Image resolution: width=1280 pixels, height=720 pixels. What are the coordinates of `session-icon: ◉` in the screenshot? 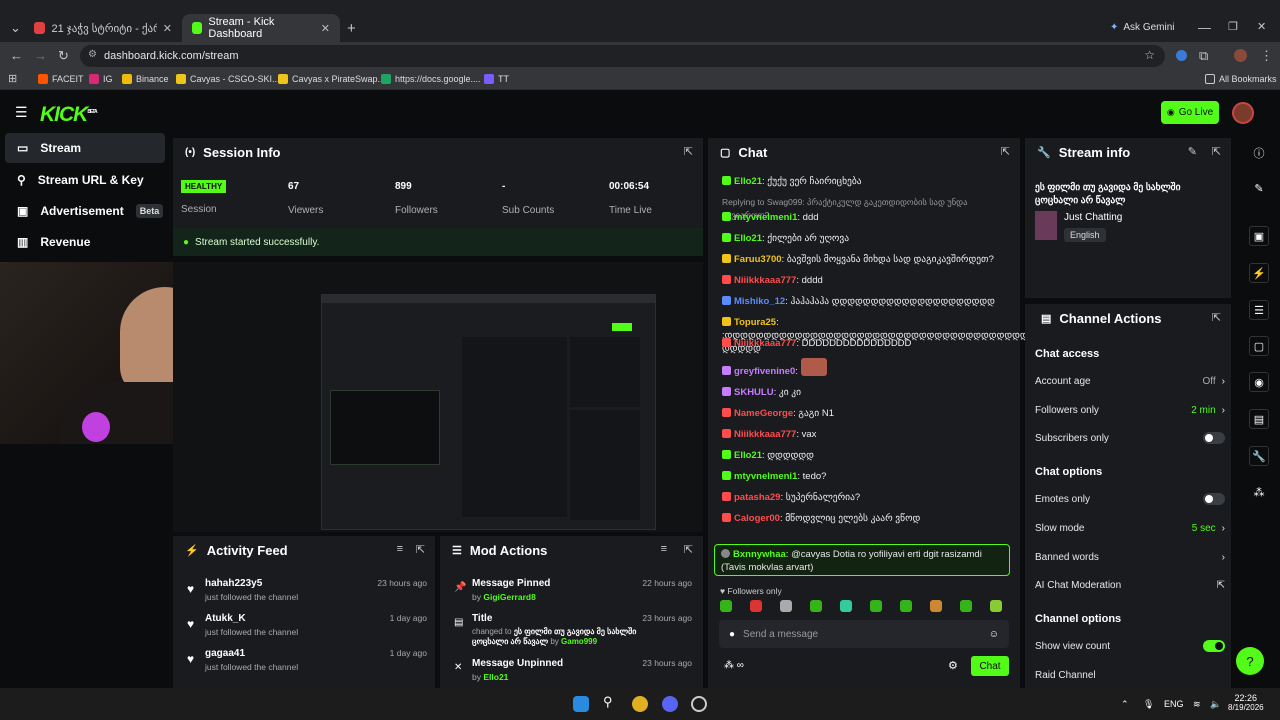 It's located at (1259, 382).